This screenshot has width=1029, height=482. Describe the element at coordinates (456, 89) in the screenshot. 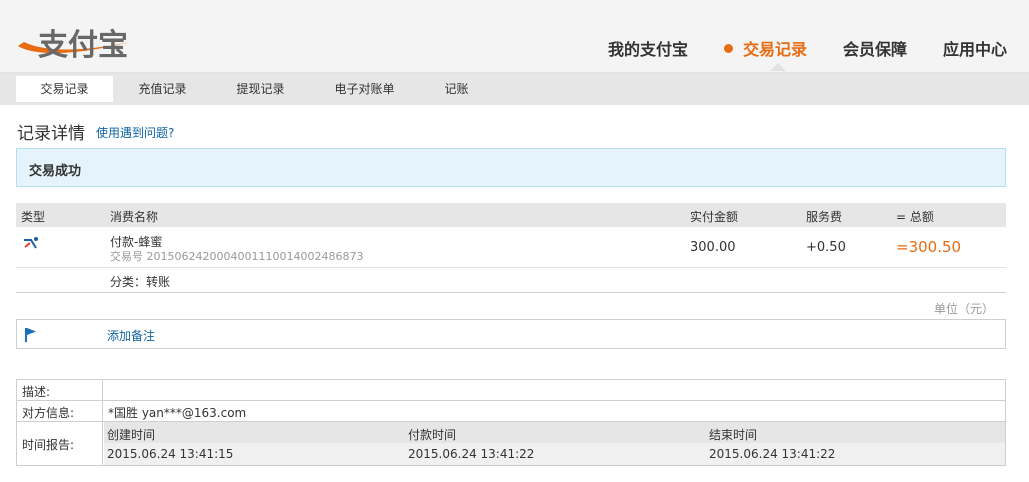

I see `subnav-bookkeeping: 记账` at that location.